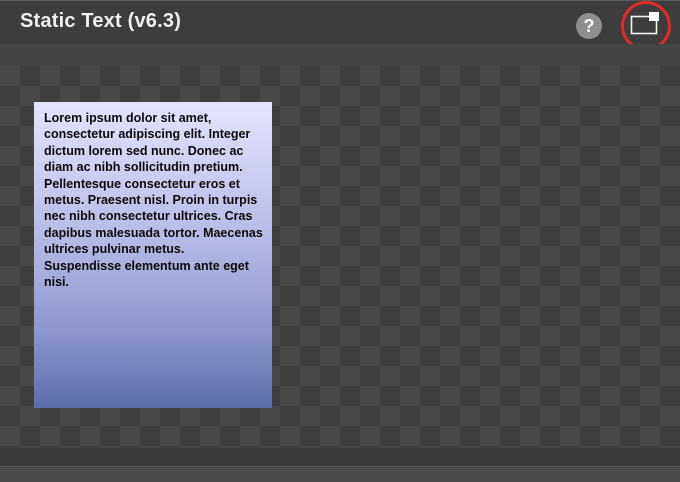 This screenshot has height=482, width=680. What do you see at coordinates (101, 21) in the screenshot?
I see `window-title: Static Text (v6.3)` at bounding box center [101, 21].